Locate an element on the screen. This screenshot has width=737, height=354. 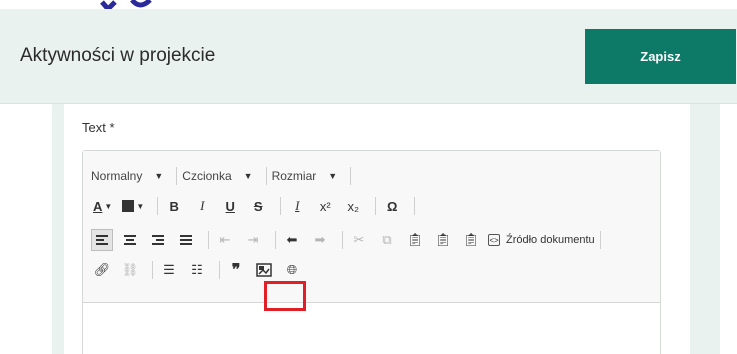
paste-text-button: 📋︎ is located at coordinates (443, 240).